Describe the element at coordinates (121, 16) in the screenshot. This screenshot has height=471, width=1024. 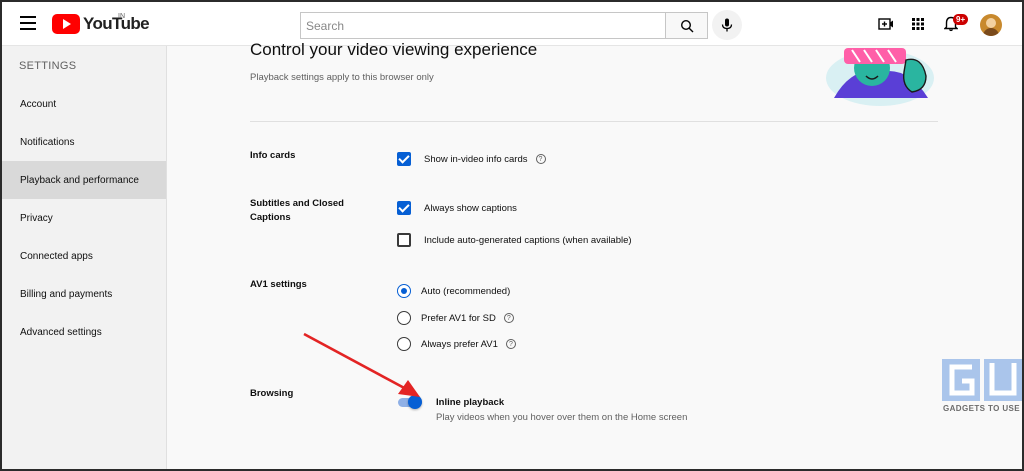
I see `country-code: IN` at that location.